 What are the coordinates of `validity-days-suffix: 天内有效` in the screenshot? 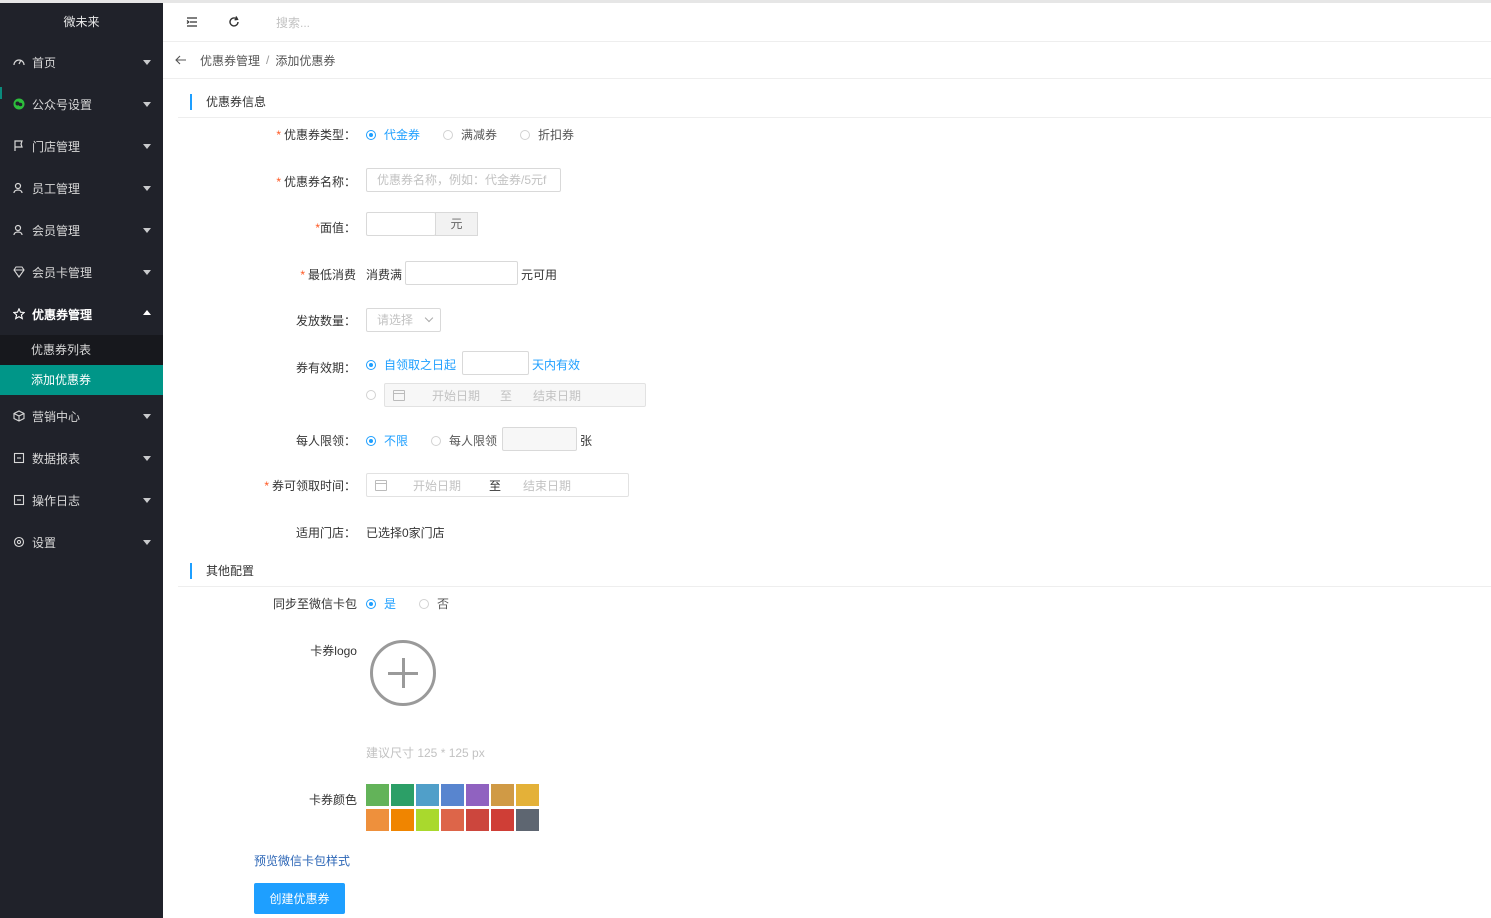 It's located at (556, 365).